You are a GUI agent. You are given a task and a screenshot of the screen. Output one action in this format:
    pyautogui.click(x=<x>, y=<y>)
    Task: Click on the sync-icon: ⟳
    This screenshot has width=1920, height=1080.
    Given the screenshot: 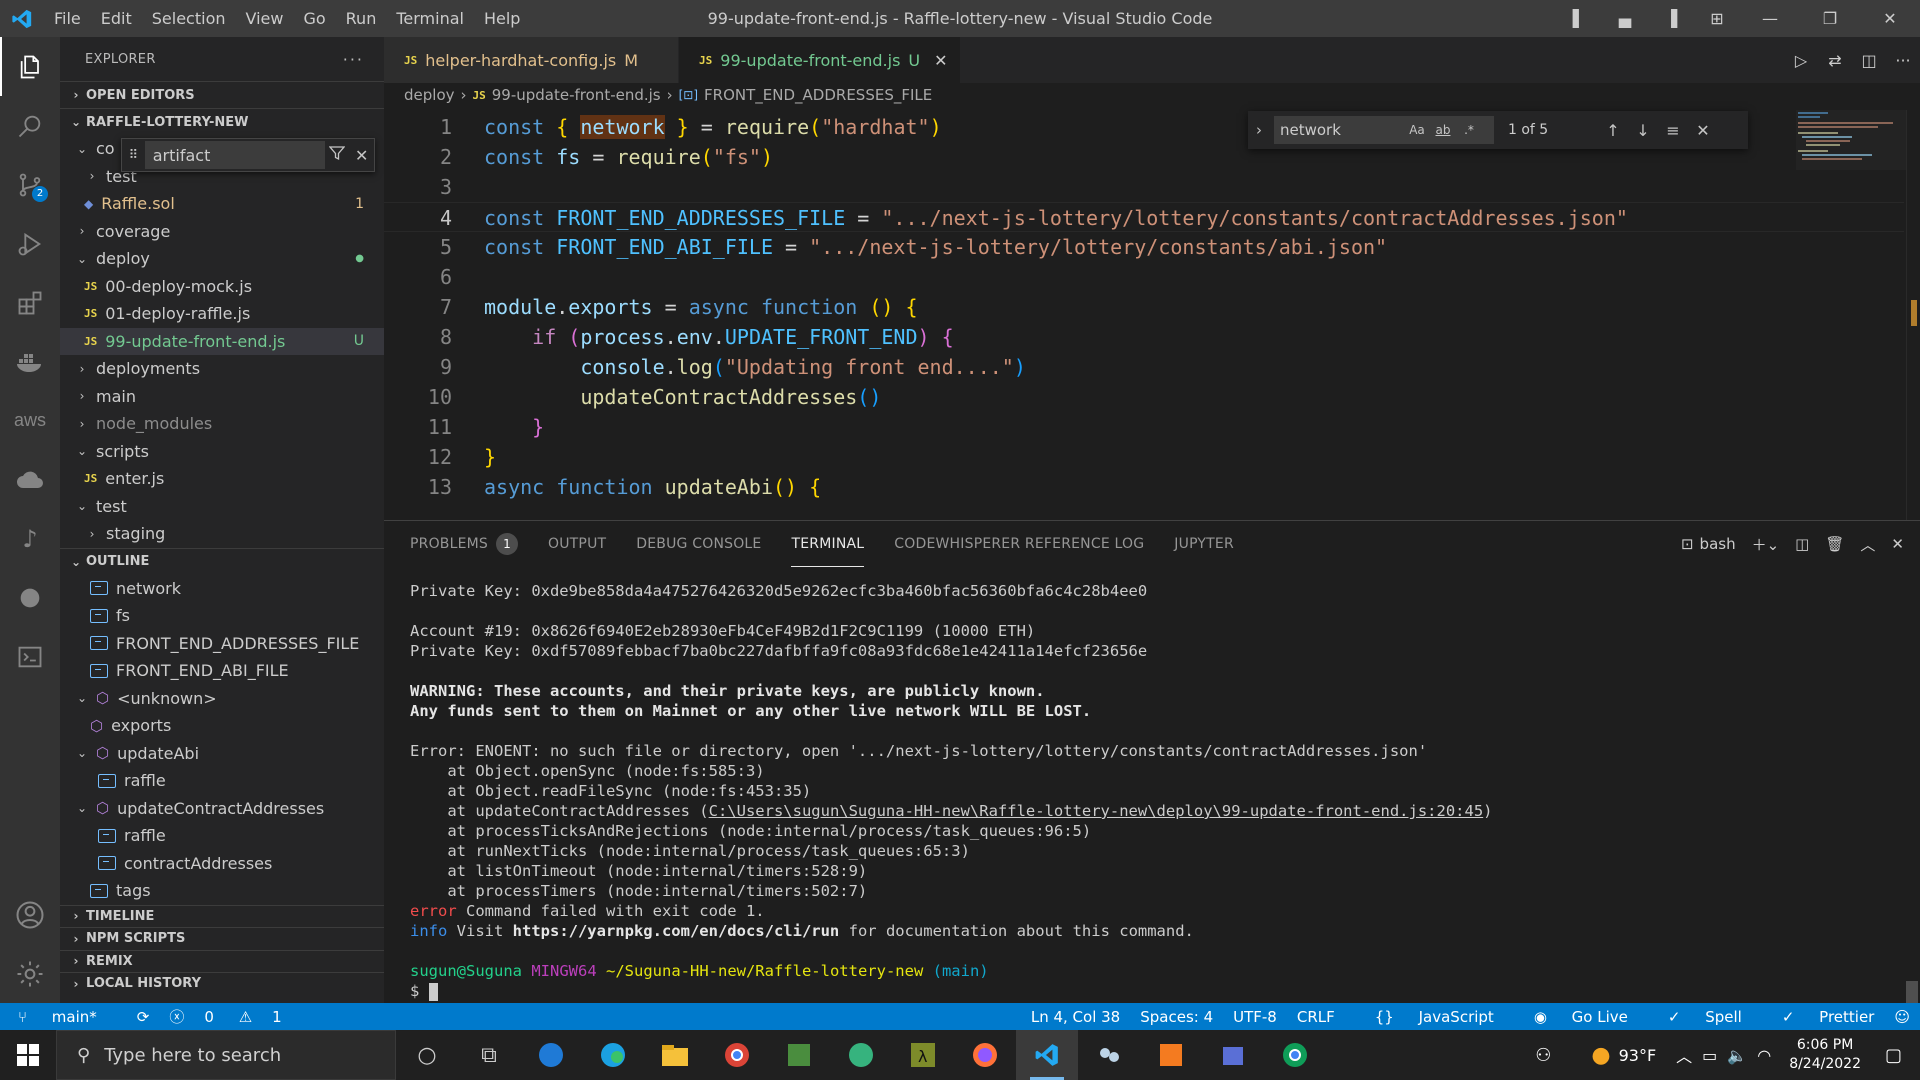 What is the action you would take?
    pyautogui.click(x=143, y=1017)
    